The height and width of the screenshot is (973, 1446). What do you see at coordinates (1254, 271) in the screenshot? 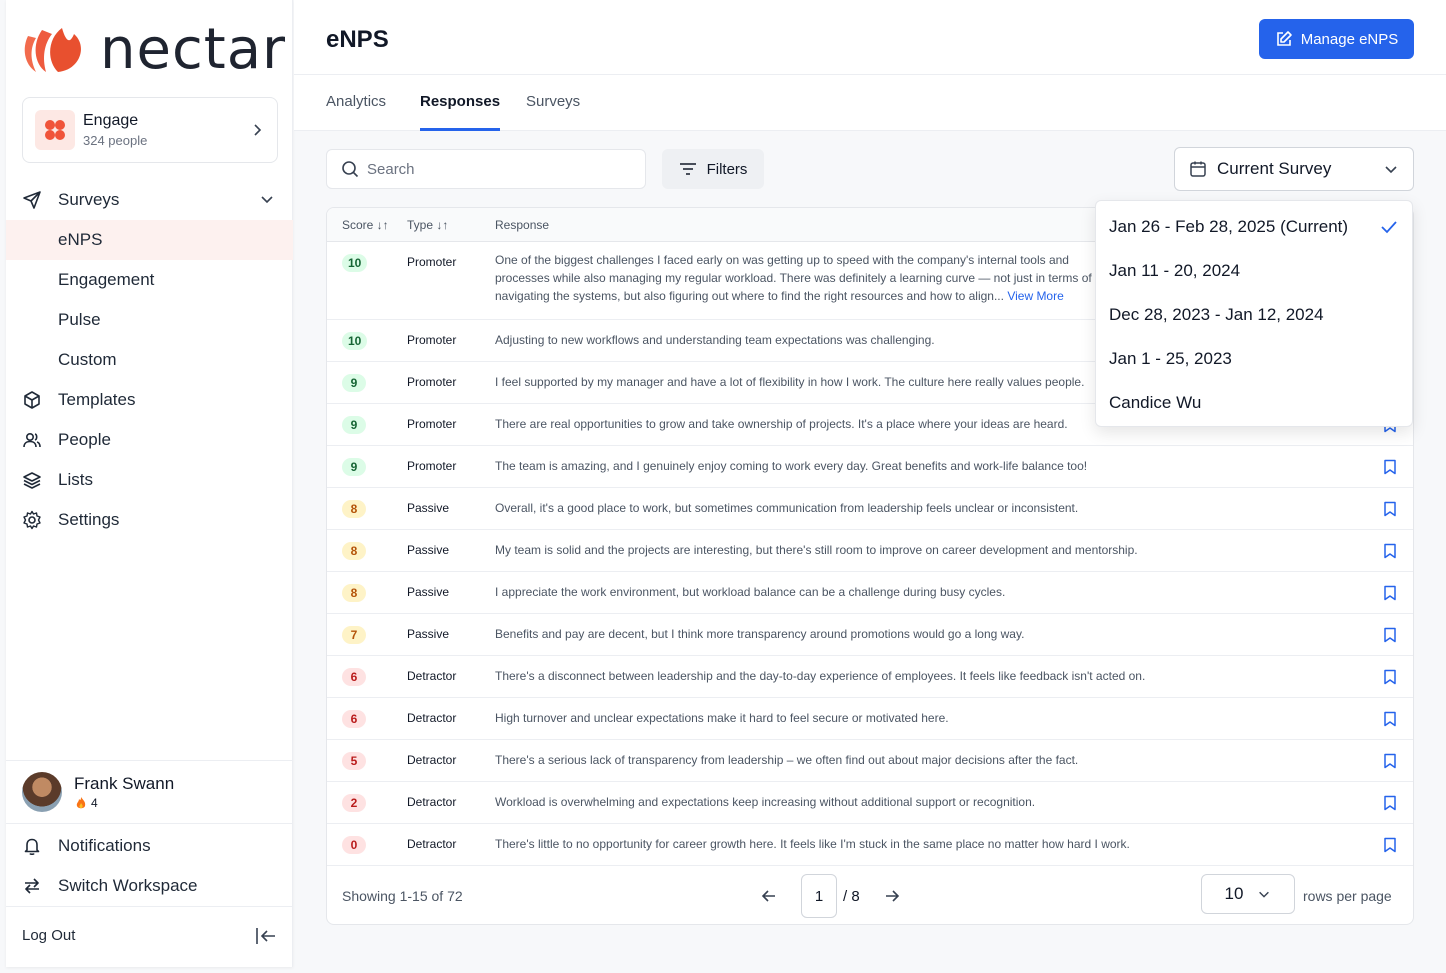
I see `dropdown-item: Jan 11 - 20, 2024` at bounding box center [1254, 271].